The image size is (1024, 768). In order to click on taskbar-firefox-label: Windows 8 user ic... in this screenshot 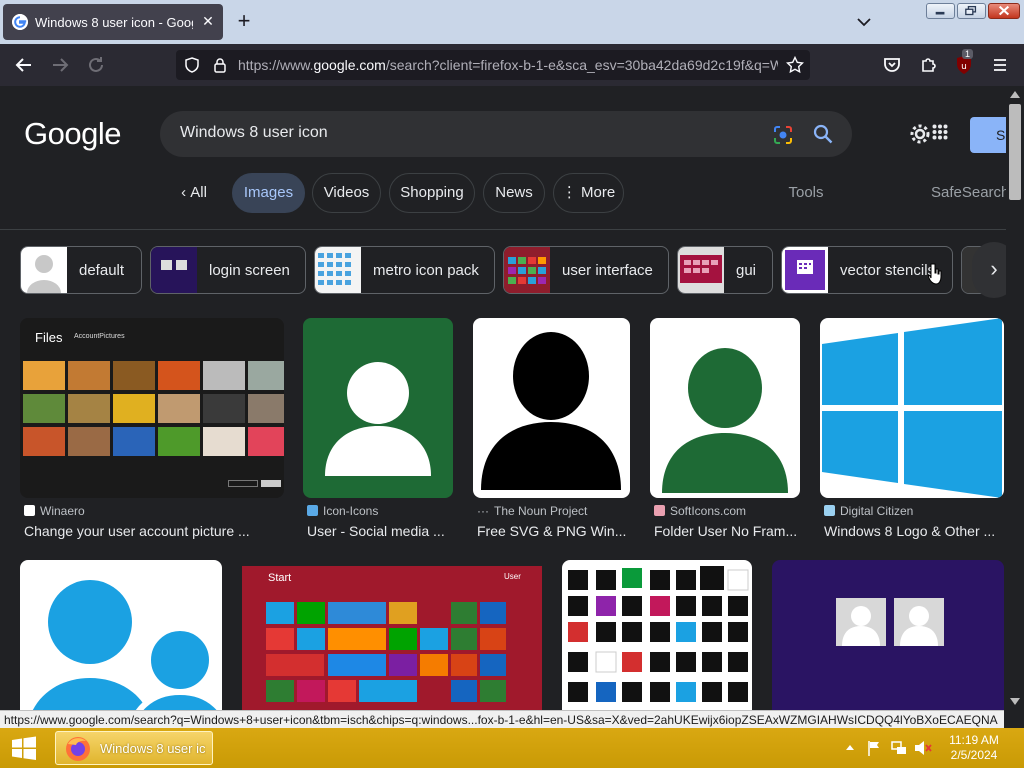, I will do `click(153, 748)`.